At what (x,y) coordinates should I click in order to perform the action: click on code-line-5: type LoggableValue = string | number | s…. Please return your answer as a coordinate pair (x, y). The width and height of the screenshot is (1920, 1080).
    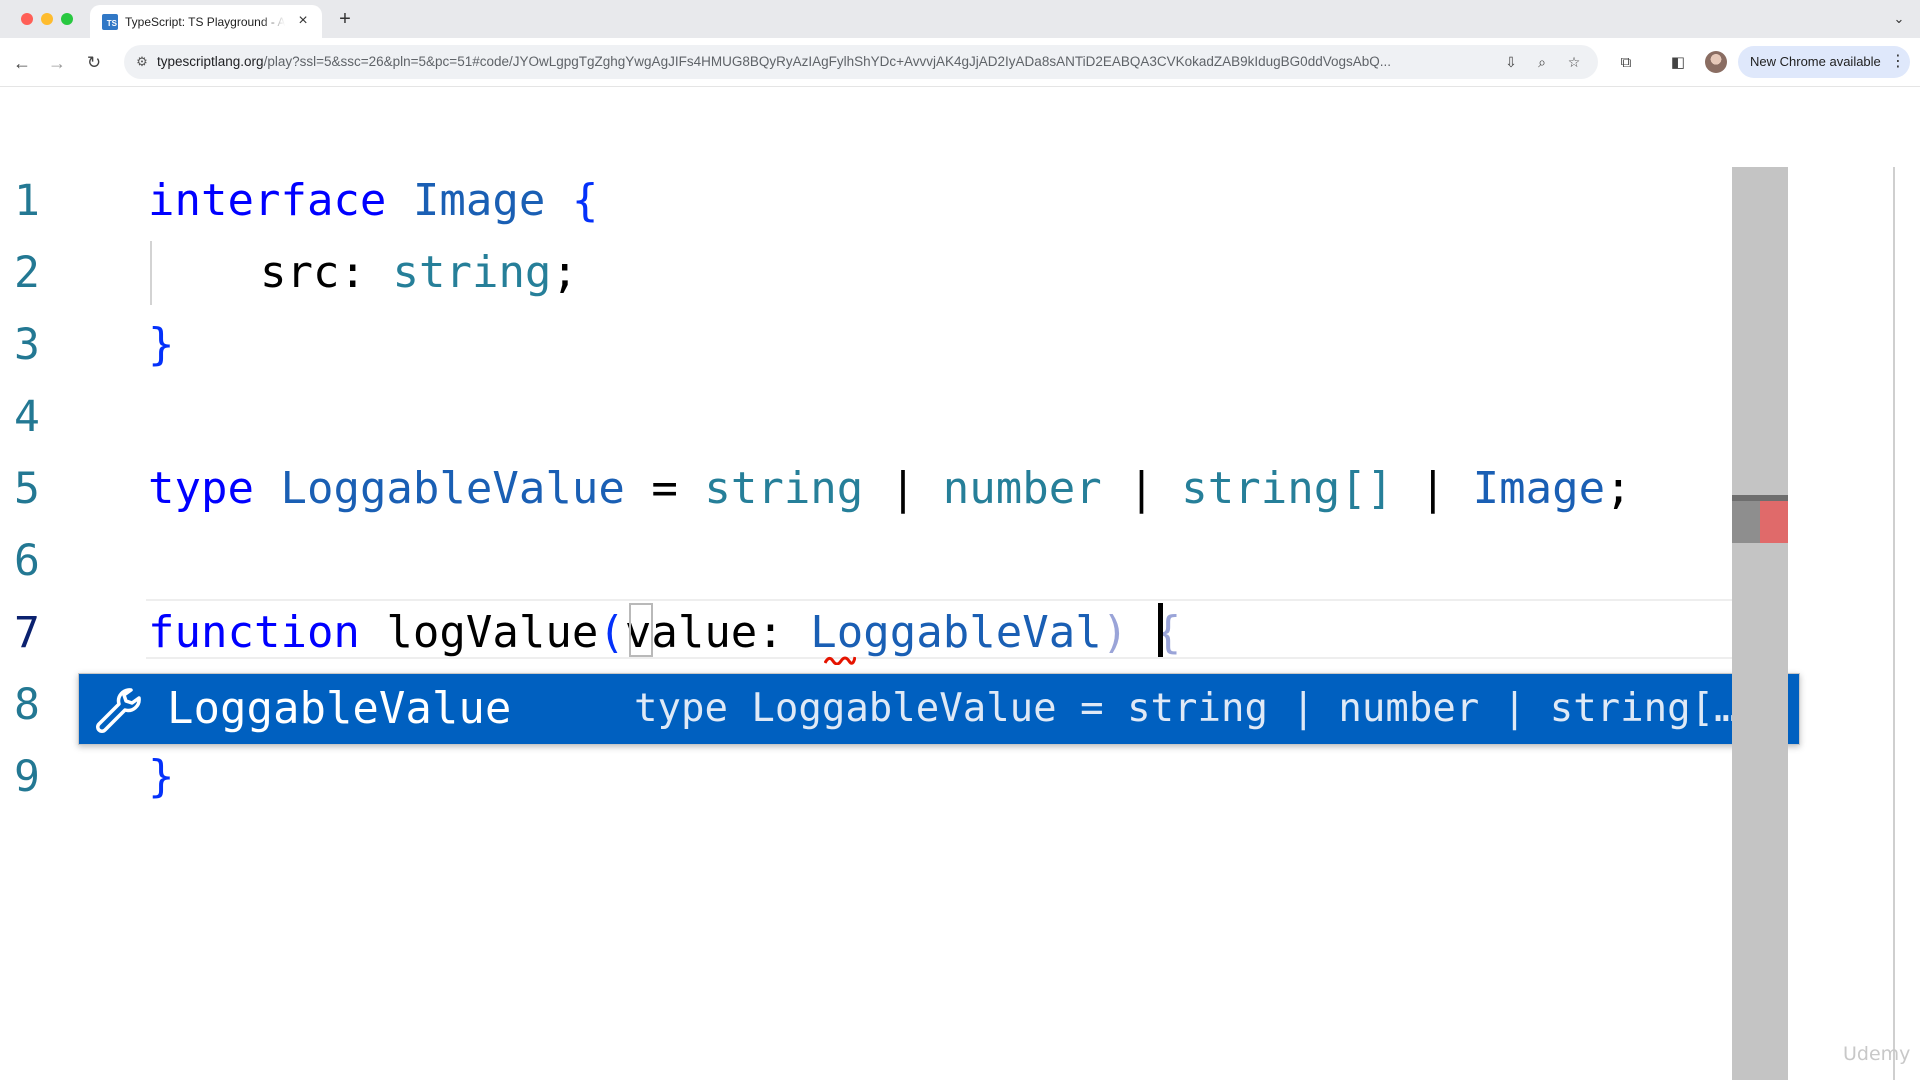
    Looking at the image, I should click on (890, 489).